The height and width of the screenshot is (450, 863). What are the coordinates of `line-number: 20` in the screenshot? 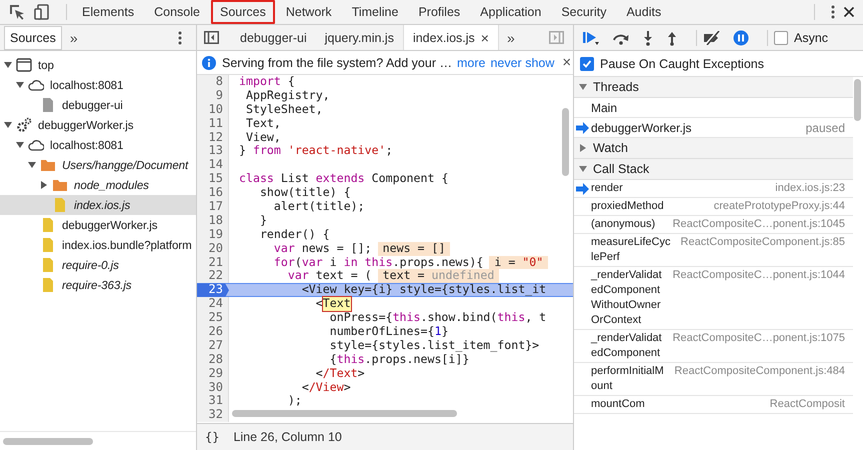 It's located at (213, 249).